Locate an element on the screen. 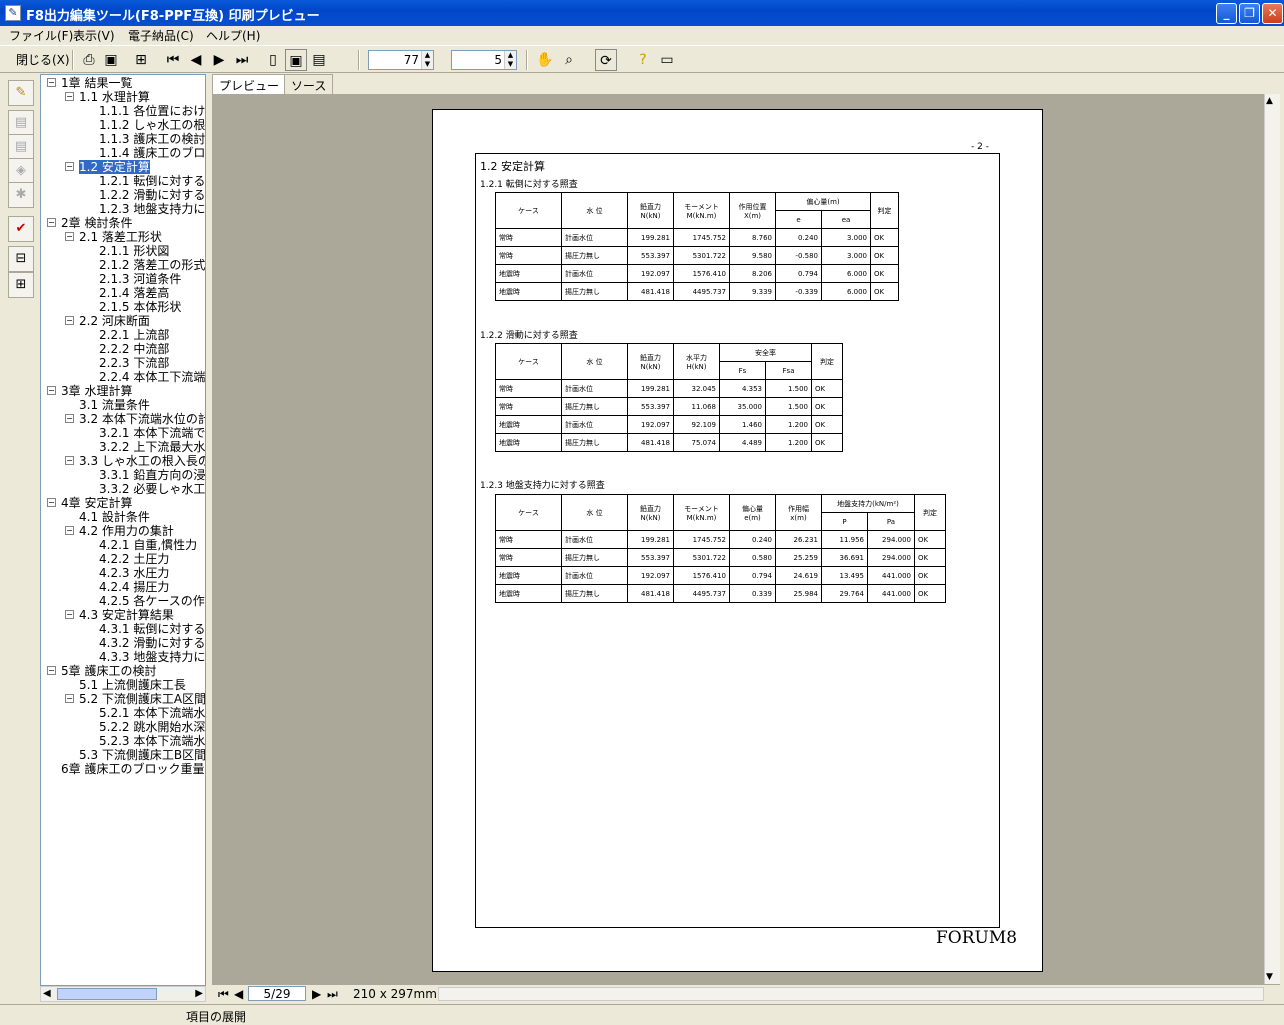 The width and height of the screenshot is (1284, 1025). tree-item: 2.1.1 形状図 is located at coordinates (134, 251).